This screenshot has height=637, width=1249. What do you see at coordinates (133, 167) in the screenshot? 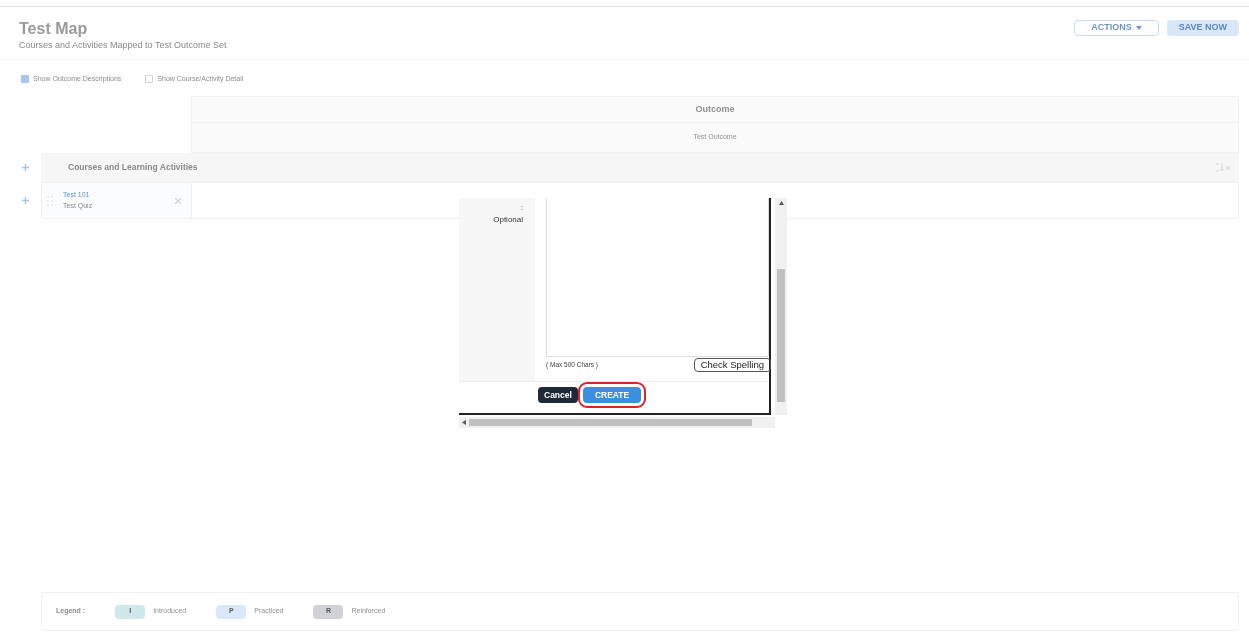
I see `column-heading: Courses and Learning Activities` at bounding box center [133, 167].